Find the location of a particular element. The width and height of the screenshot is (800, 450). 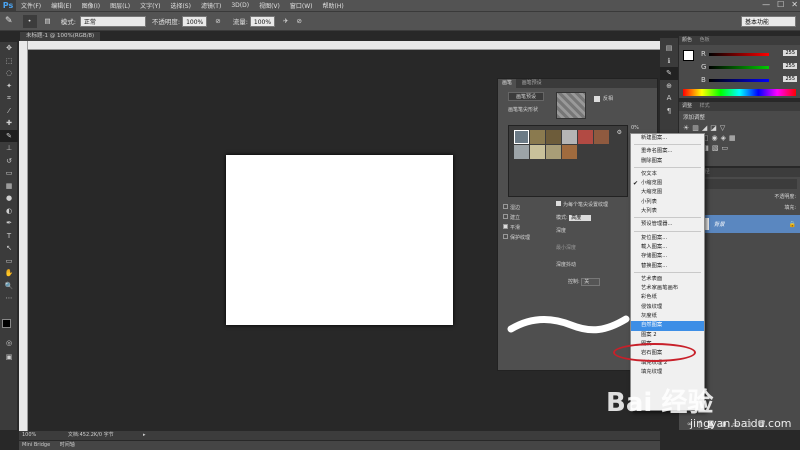

pressure-opacity-icon: ⊘ is located at coordinates (217, 21).